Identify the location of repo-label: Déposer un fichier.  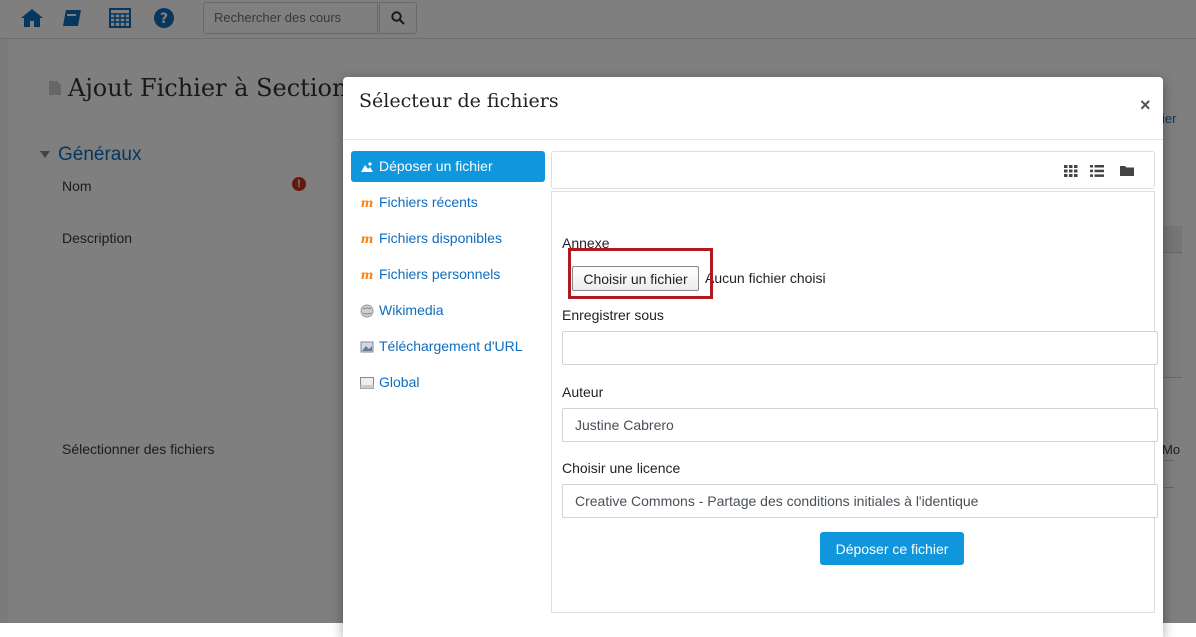
(436, 166).